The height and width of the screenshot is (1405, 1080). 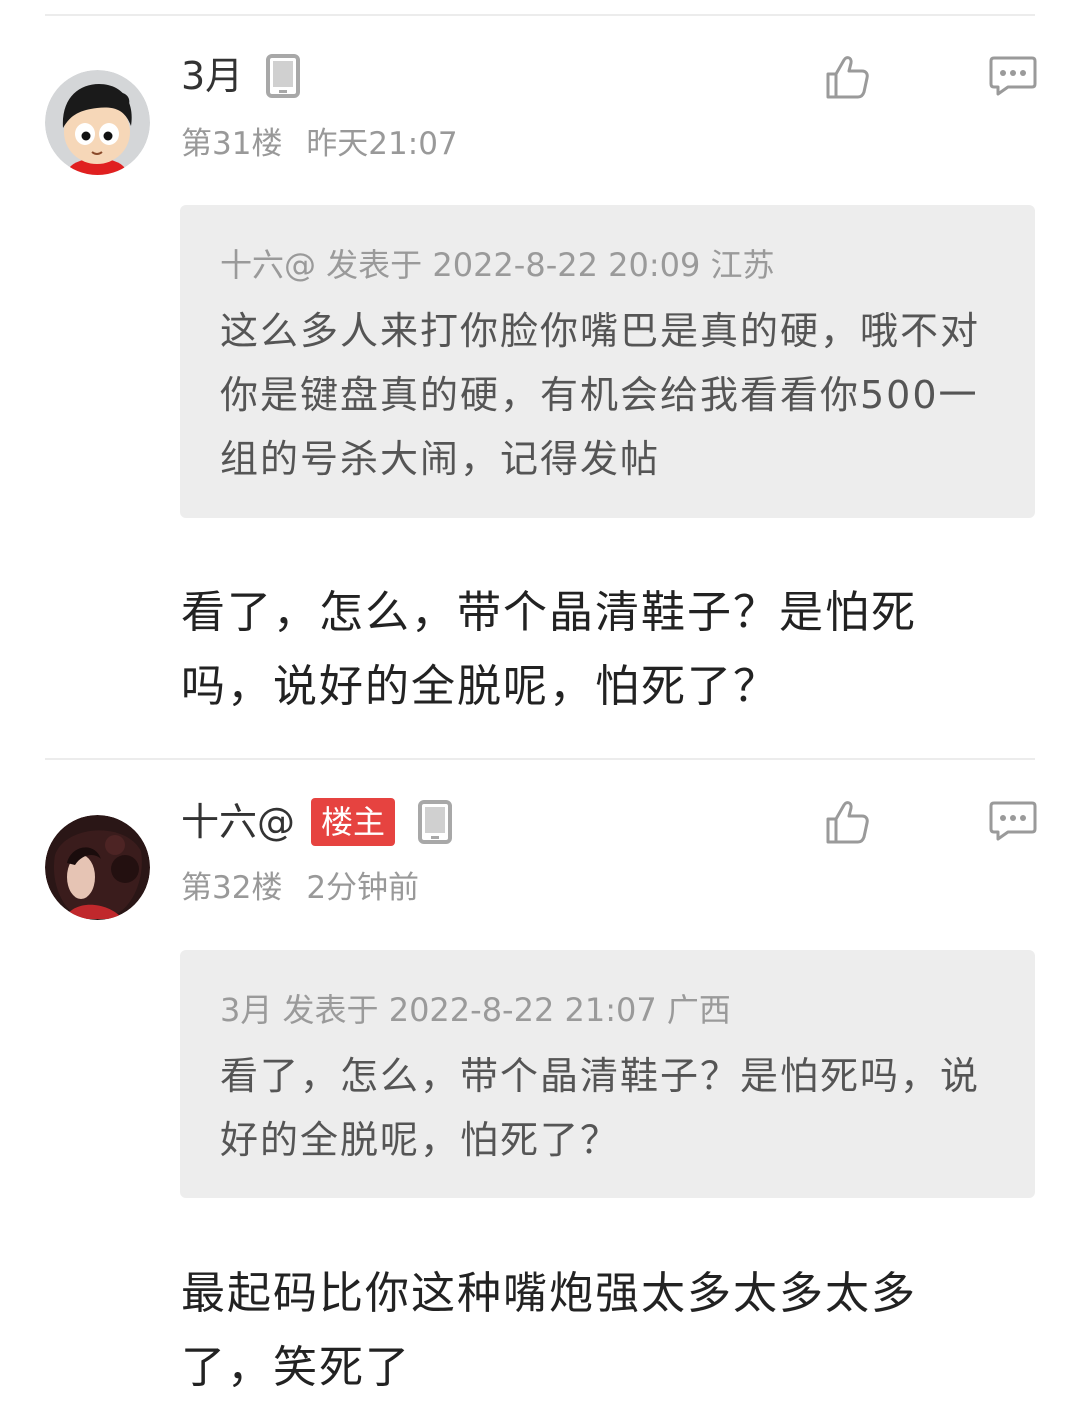 I want to click on quote-body: 看了，怎么，带个晶清鞋子？是怕死吗，说好的全脱呢，怕死了？, so click(x=600, y=1108).